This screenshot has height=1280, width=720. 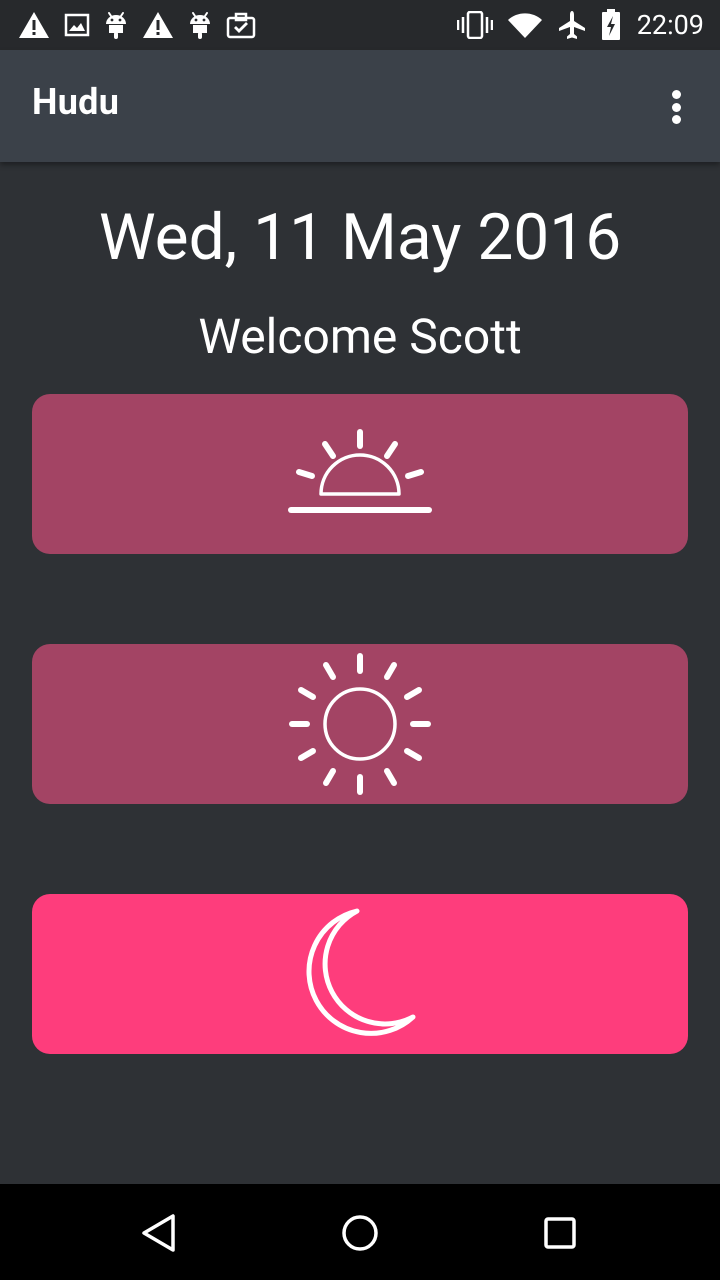 What do you see at coordinates (610, 24) in the screenshot?
I see `battery-charging-icon` at bounding box center [610, 24].